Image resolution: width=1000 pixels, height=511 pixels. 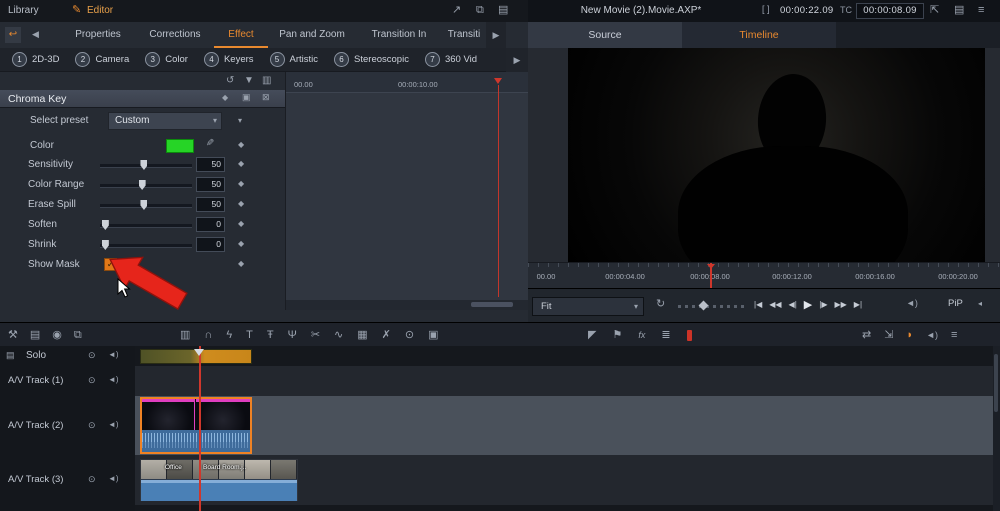 I want to click on shrink-slider, so click(x=146, y=245).